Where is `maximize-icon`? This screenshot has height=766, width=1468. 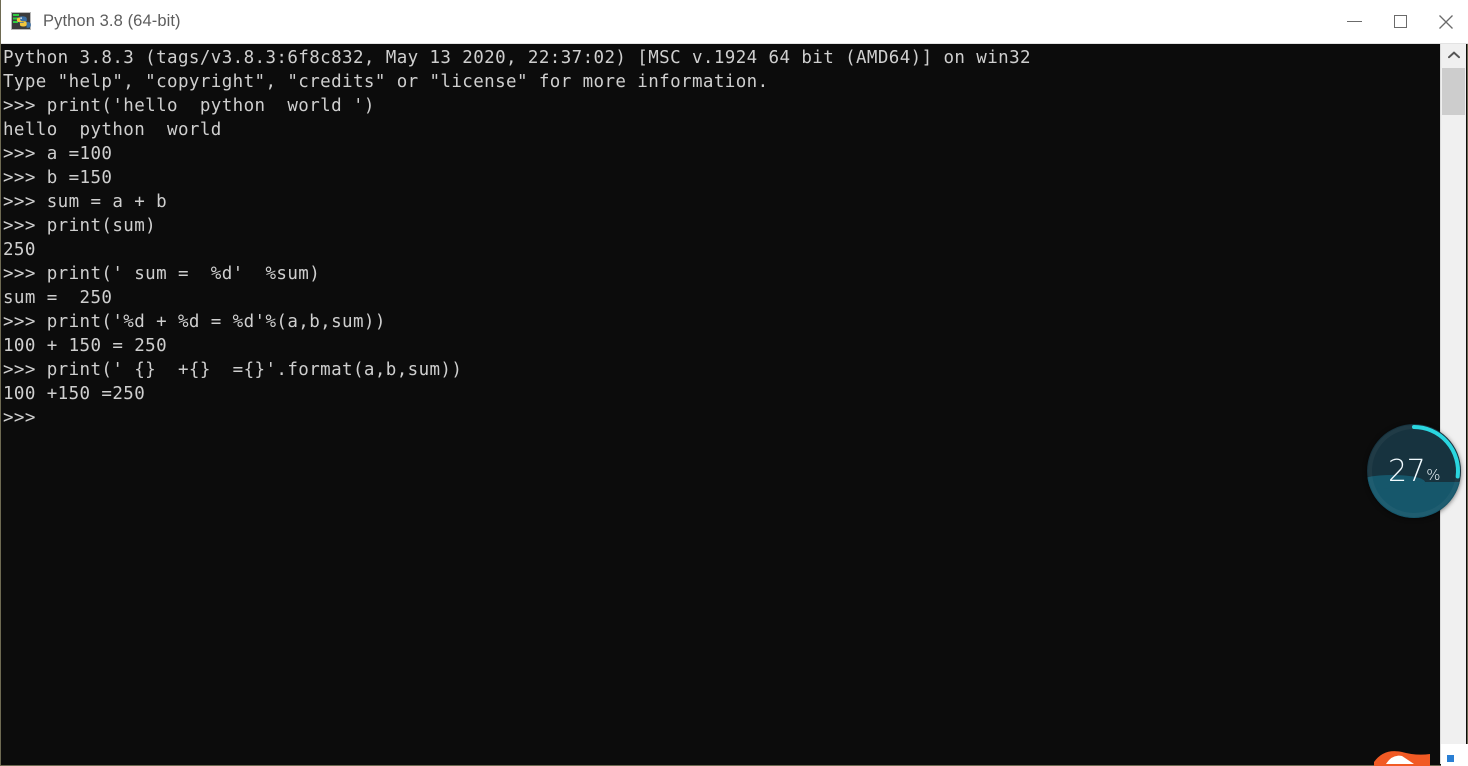 maximize-icon is located at coordinates (1400, 21).